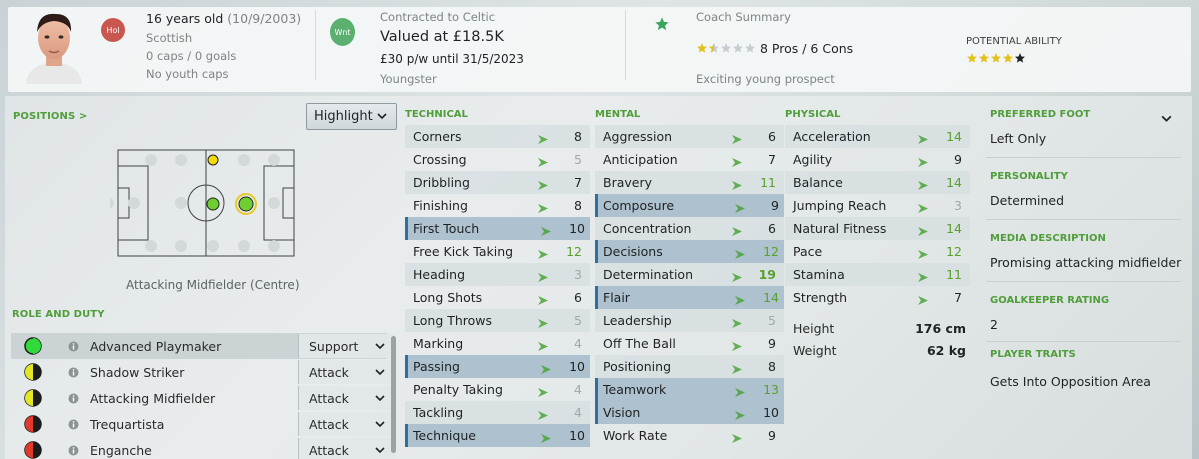 This screenshot has height=459, width=1199. I want to click on weight-label: Weight, so click(815, 350).